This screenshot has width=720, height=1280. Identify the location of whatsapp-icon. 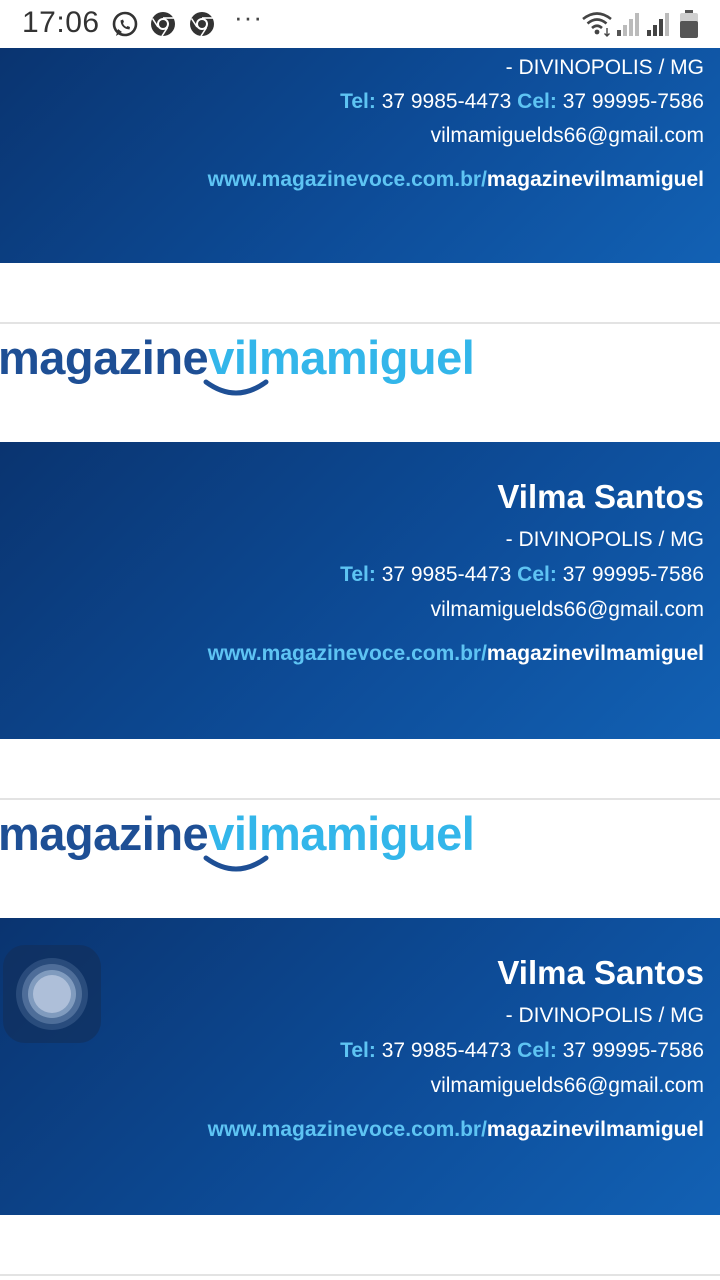
(125, 27).